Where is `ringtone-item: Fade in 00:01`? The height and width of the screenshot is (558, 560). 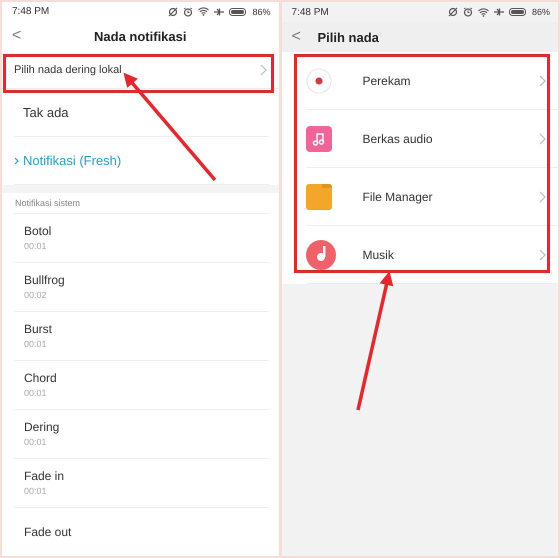
ringtone-item: Fade in 00:01 is located at coordinates (141, 482).